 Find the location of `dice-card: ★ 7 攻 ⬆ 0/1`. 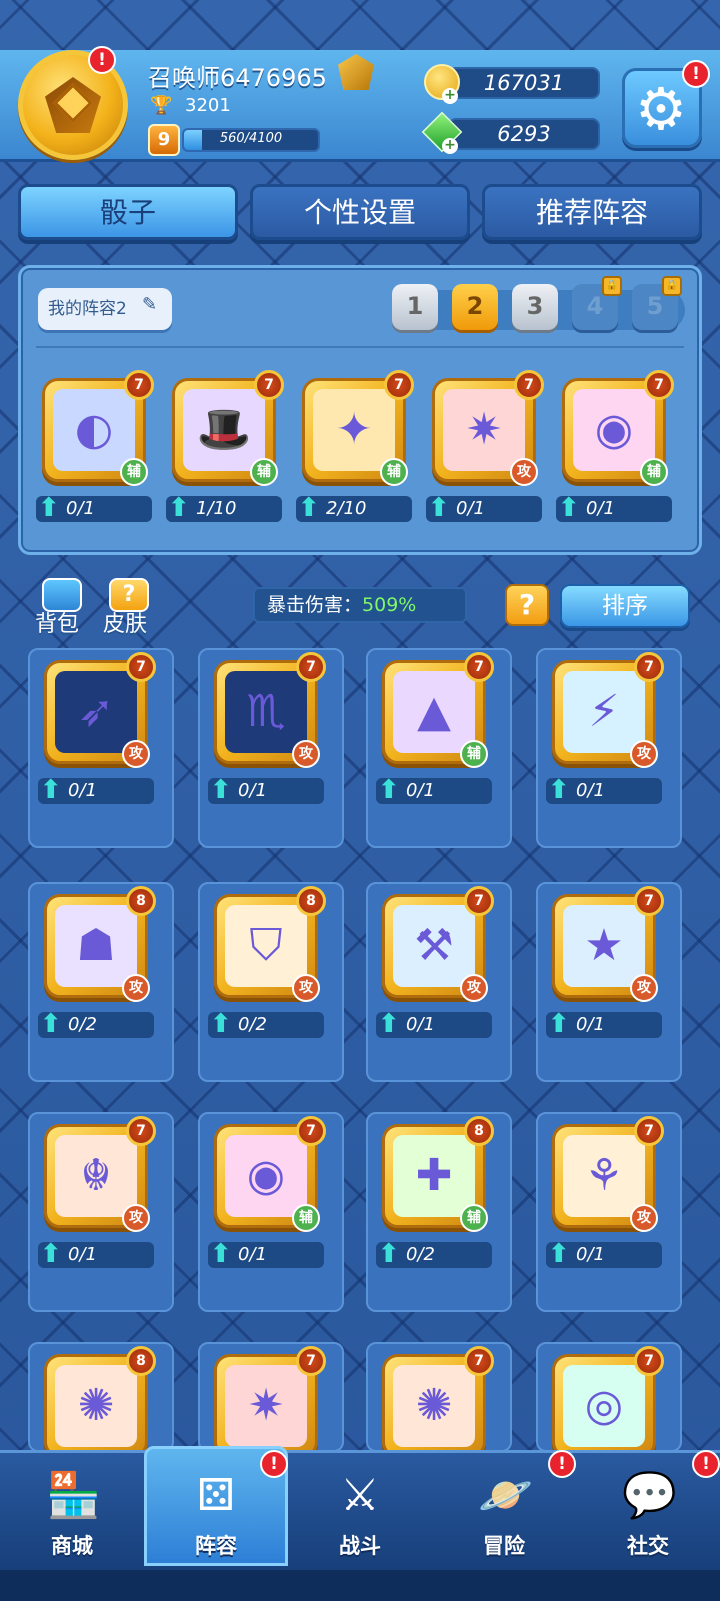

dice-card: ★ 7 攻 ⬆ 0/1 is located at coordinates (606, 968).